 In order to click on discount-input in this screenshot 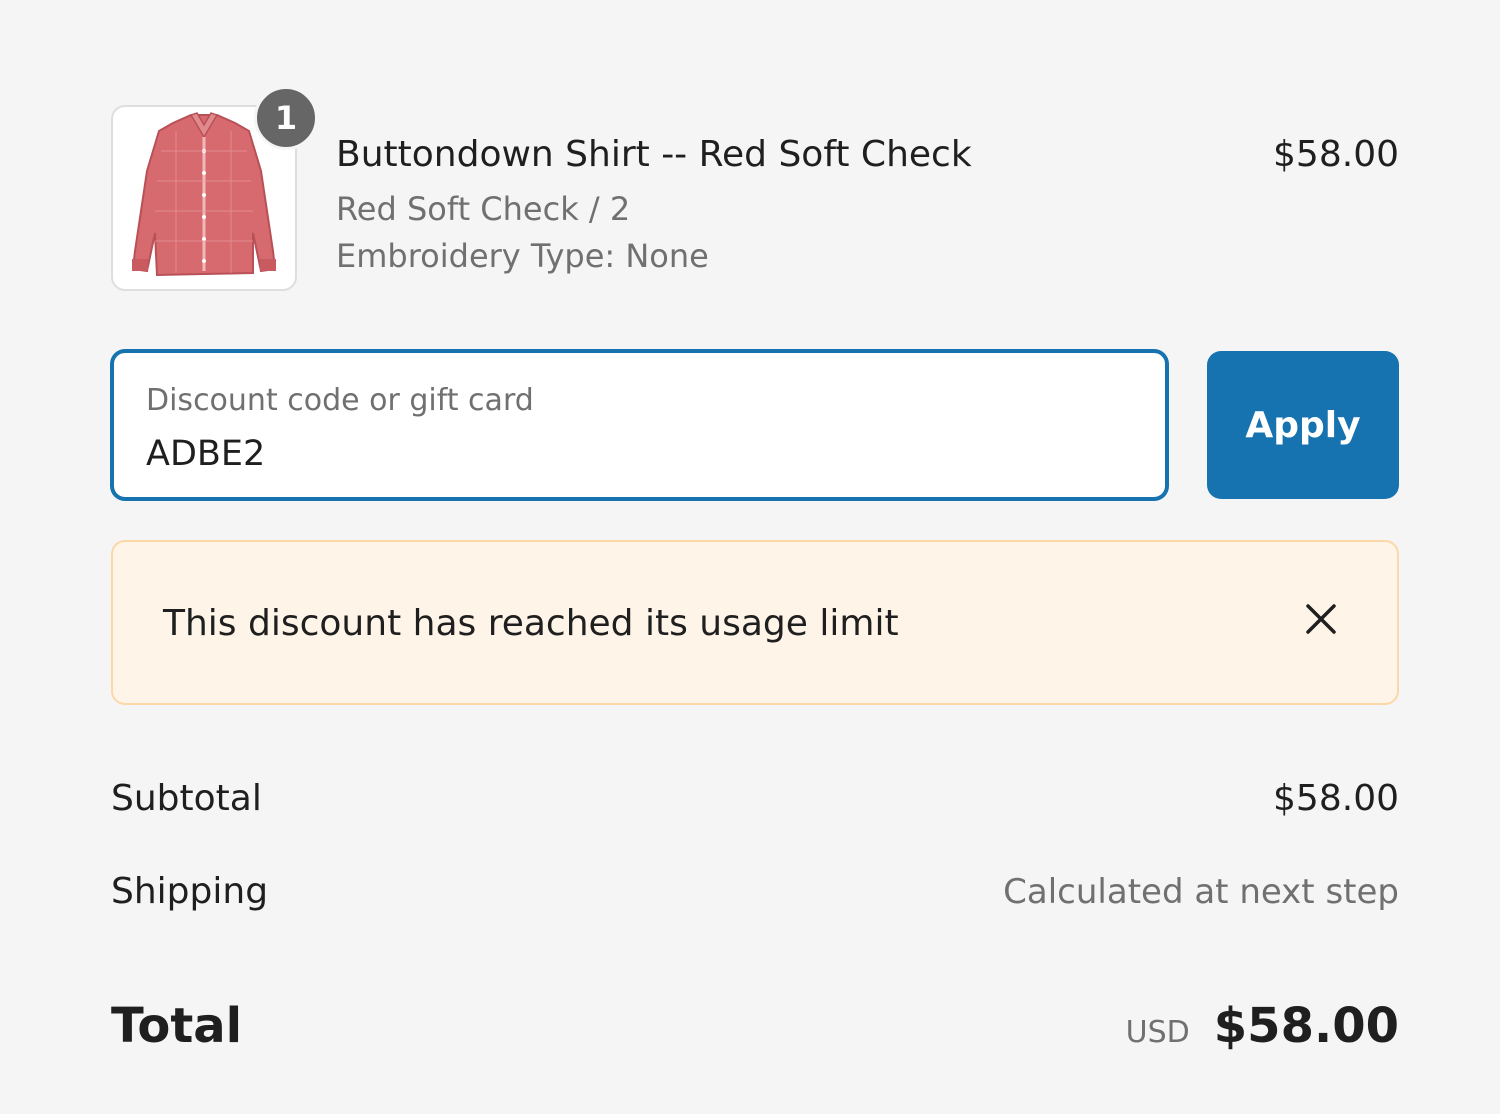, I will do `click(636, 454)`.